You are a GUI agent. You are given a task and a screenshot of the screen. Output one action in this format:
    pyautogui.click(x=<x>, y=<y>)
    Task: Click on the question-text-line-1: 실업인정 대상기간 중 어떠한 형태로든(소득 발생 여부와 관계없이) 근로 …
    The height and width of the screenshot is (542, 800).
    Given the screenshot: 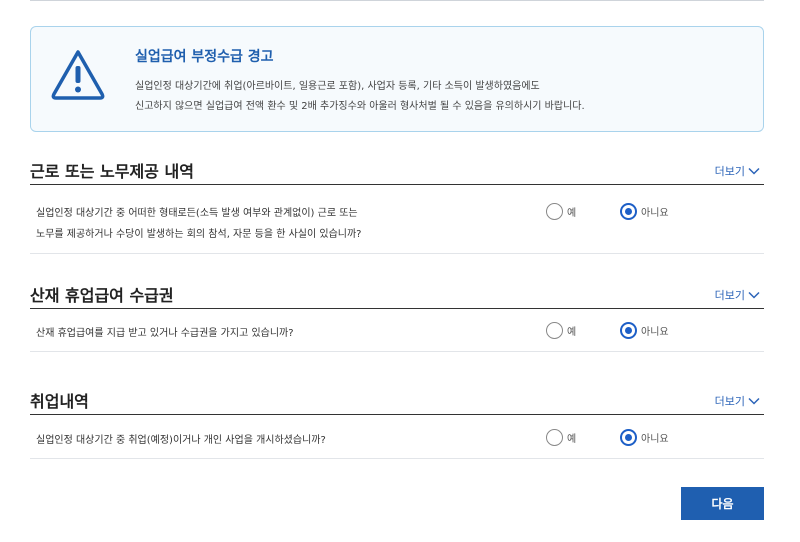 What is the action you would take?
    pyautogui.click(x=197, y=213)
    